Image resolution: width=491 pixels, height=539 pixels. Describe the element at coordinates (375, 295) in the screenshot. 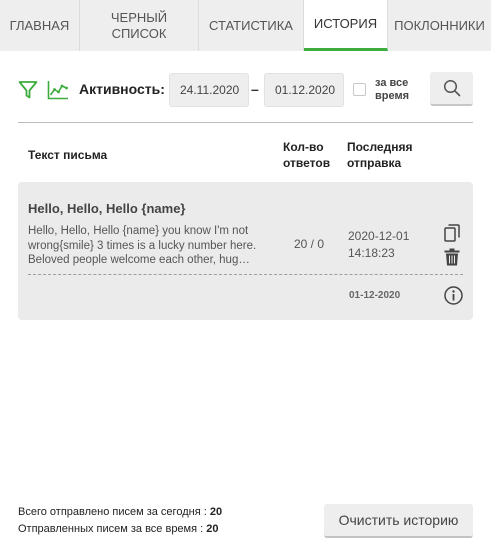

I see `row-date: 01-12-2020` at that location.